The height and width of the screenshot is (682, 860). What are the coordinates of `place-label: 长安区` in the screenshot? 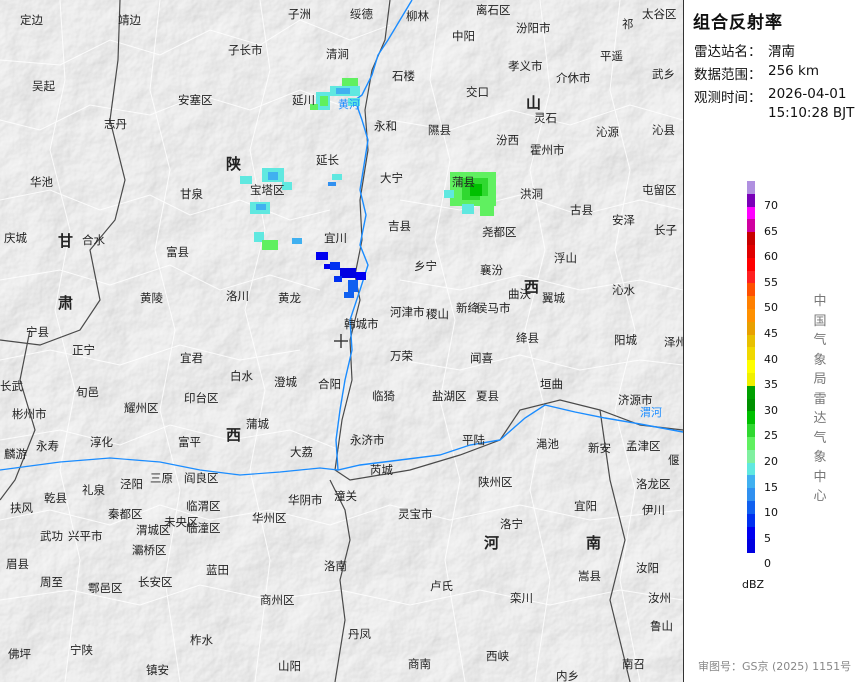 It's located at (155, 582).